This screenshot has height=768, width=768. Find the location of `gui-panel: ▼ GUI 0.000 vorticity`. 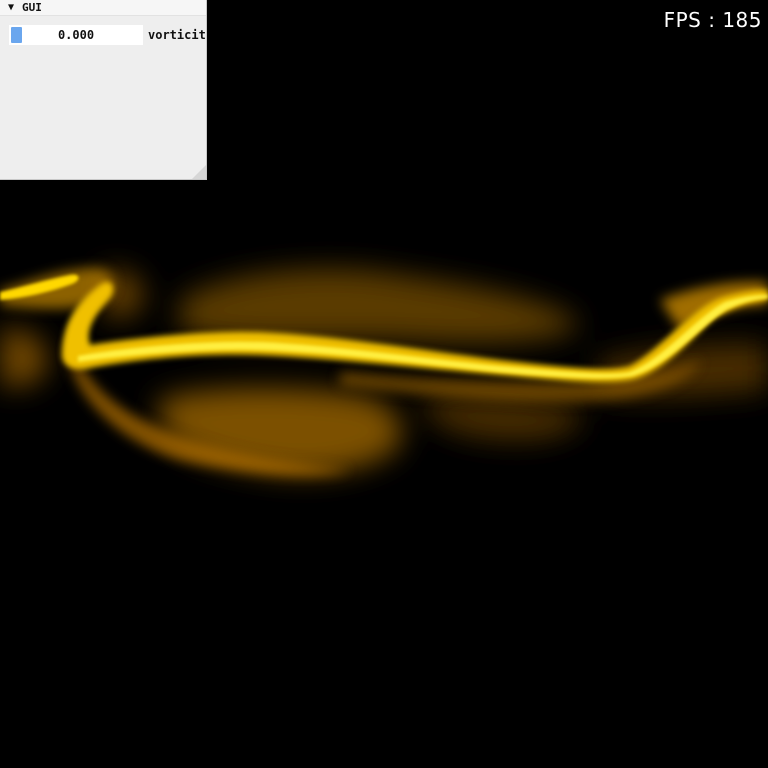

gui-panel: ▼ GUI 0.000 vorticity is located at coordinates (103, 90).